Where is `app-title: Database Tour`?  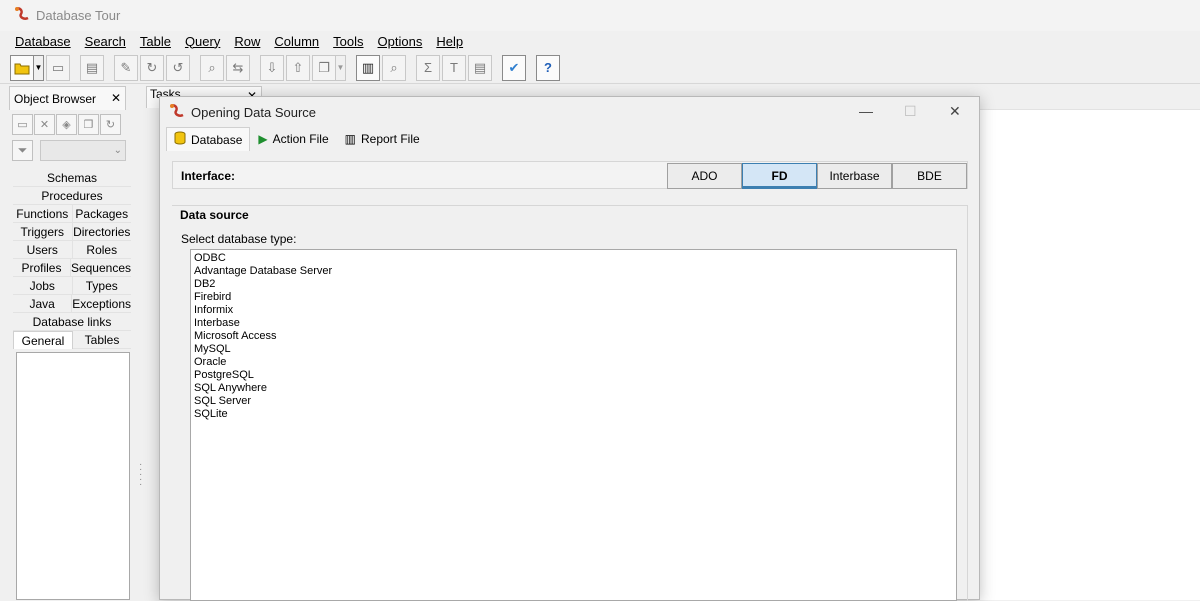 app-title: Database Tour is located at coordinates (78, 15).